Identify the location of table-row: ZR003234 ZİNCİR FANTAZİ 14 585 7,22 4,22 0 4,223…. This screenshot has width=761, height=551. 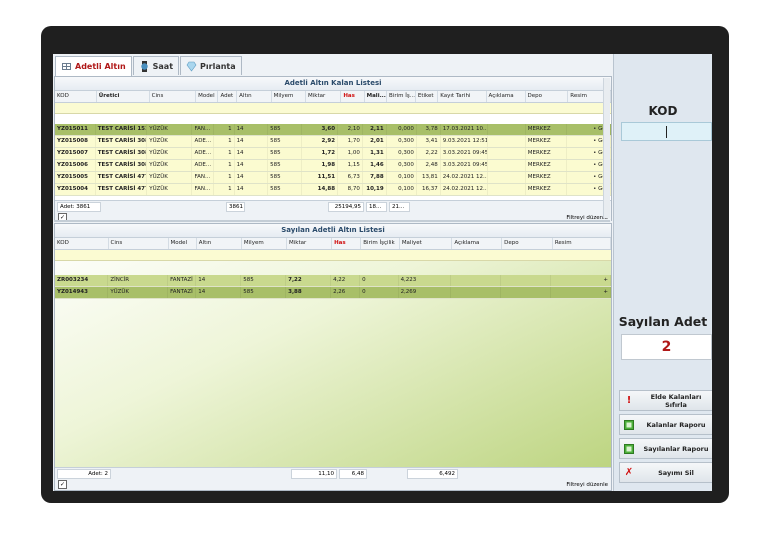
(333, 281).